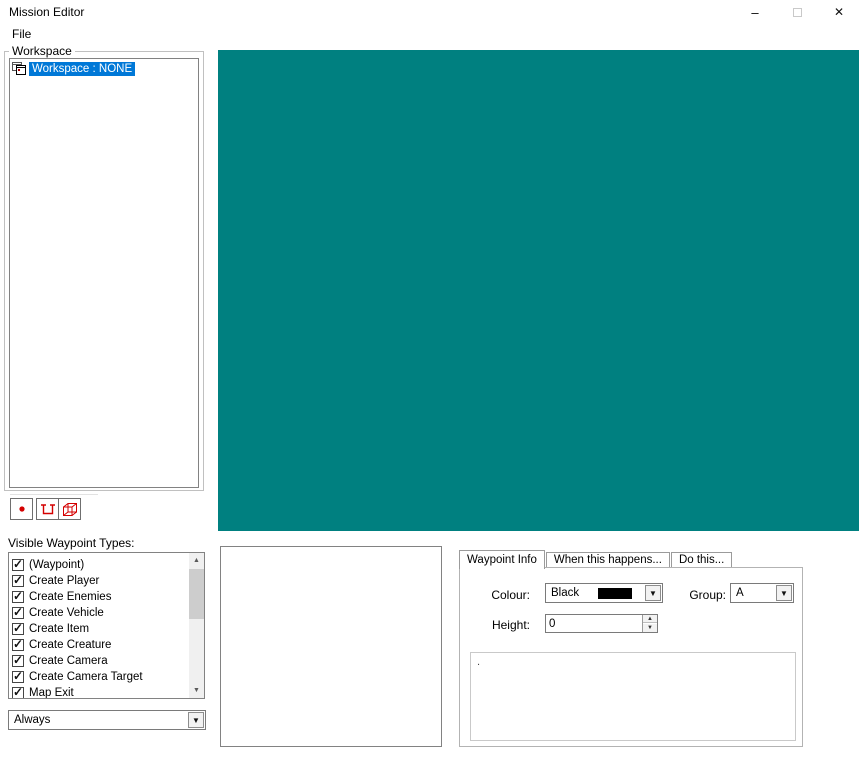  I want to click on tree-item-workspace: Workspace : NONE, so click(105, 68).